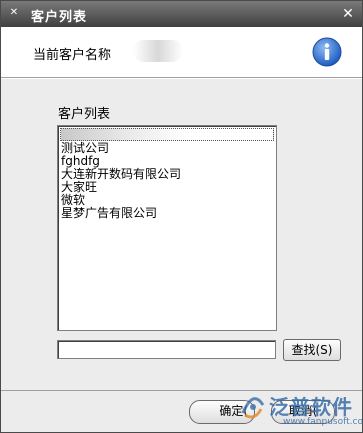  I want to click on info-icon, so click(327, 52).